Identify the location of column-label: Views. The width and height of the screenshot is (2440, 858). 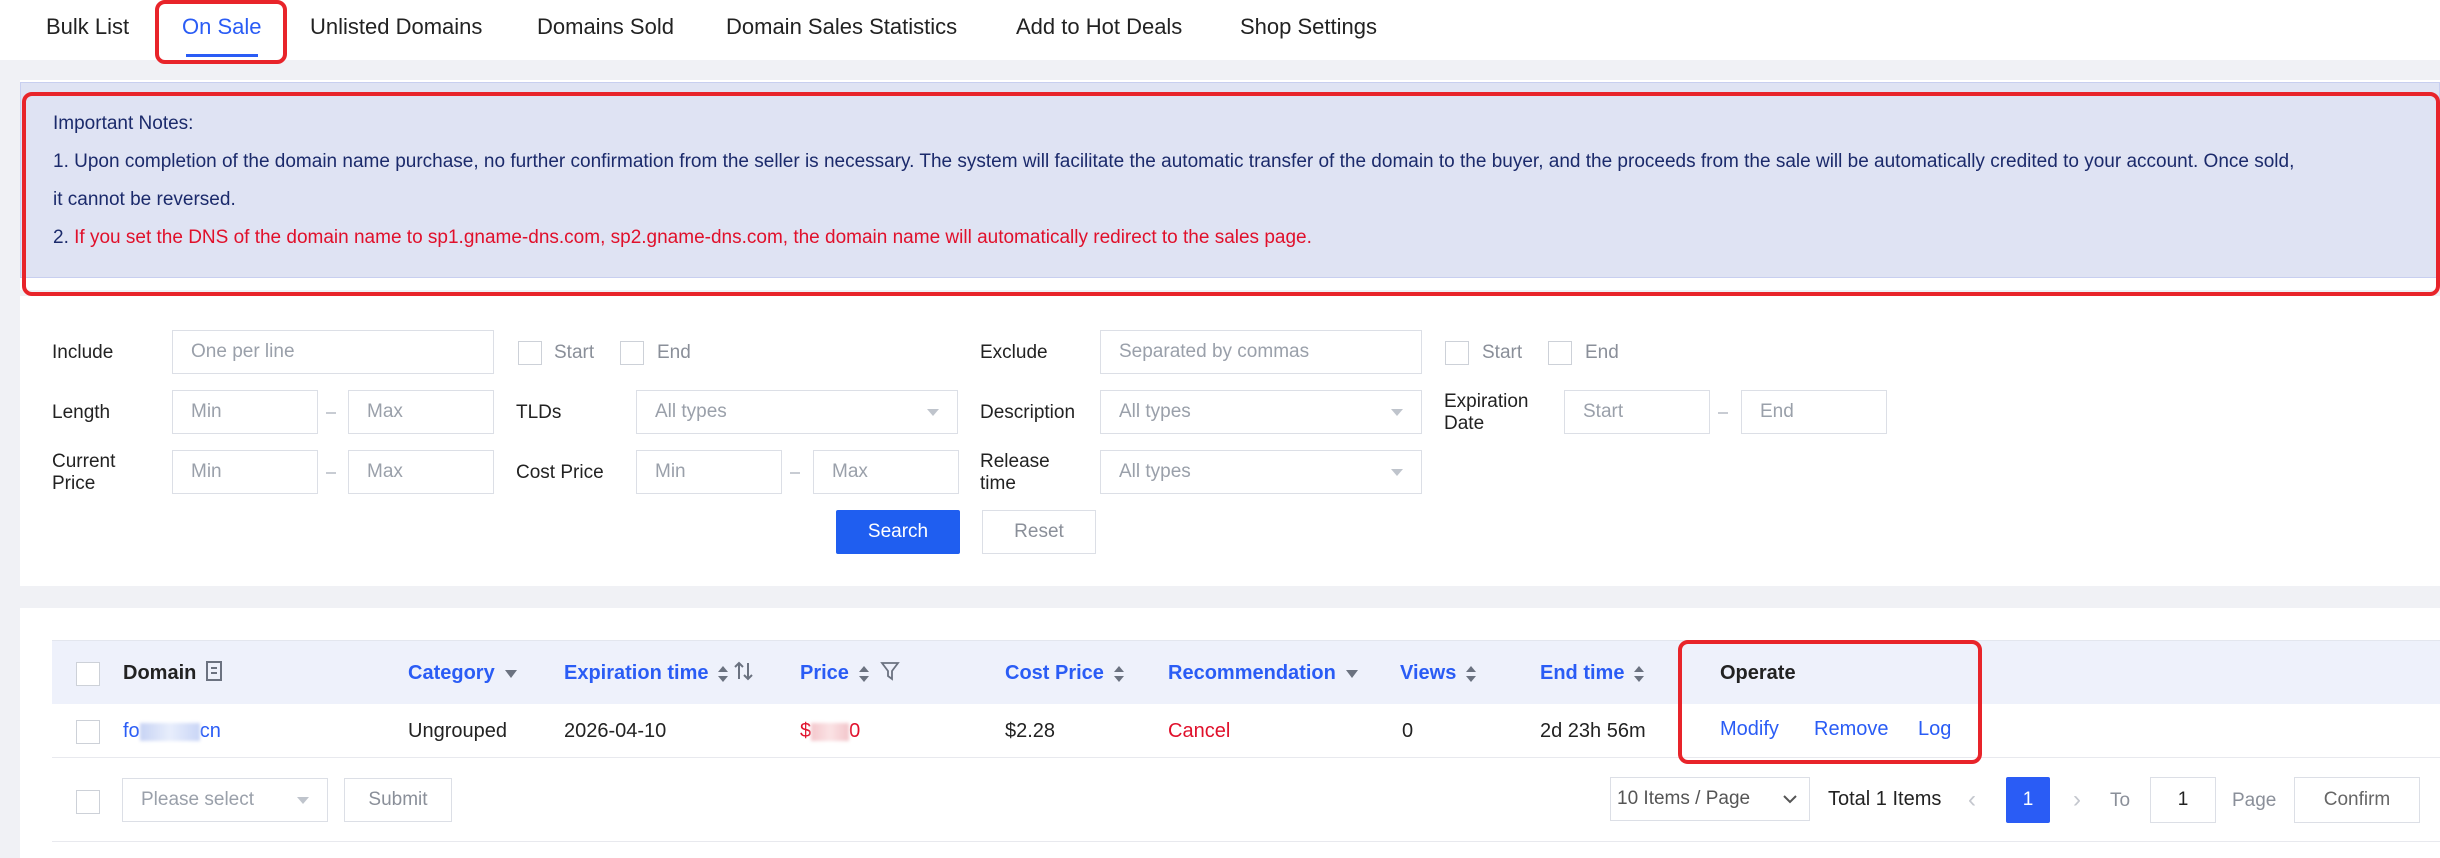
(1428, 673).